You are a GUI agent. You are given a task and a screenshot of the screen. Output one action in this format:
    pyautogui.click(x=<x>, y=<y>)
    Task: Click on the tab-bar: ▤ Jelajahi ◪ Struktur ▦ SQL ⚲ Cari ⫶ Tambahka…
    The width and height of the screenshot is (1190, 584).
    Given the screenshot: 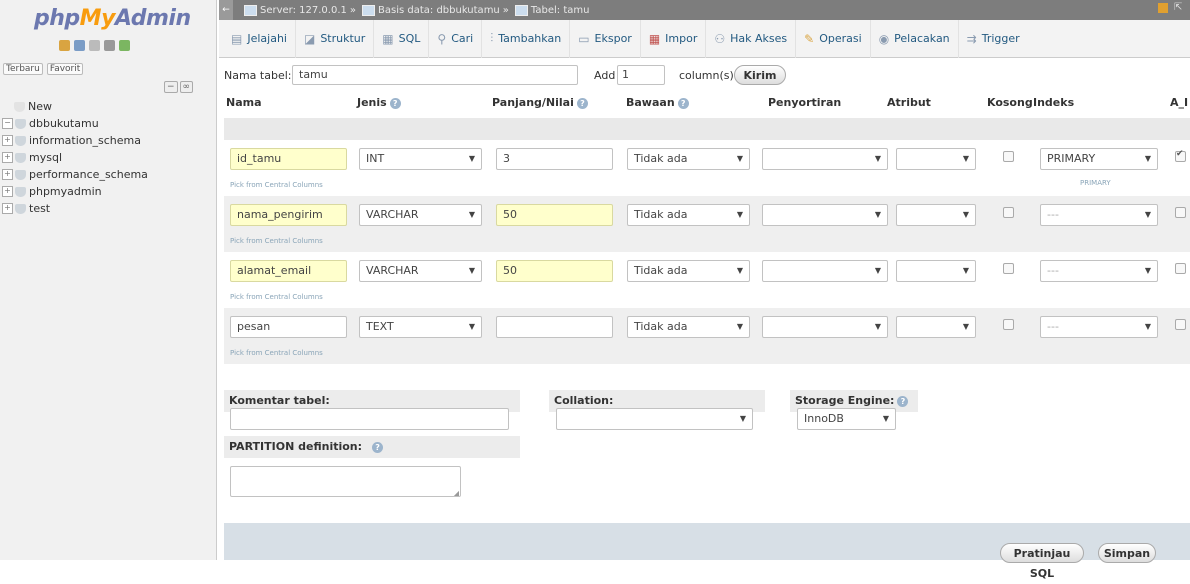 What is the action you would take?
    pyautogui.click(x=704, y=38)
    